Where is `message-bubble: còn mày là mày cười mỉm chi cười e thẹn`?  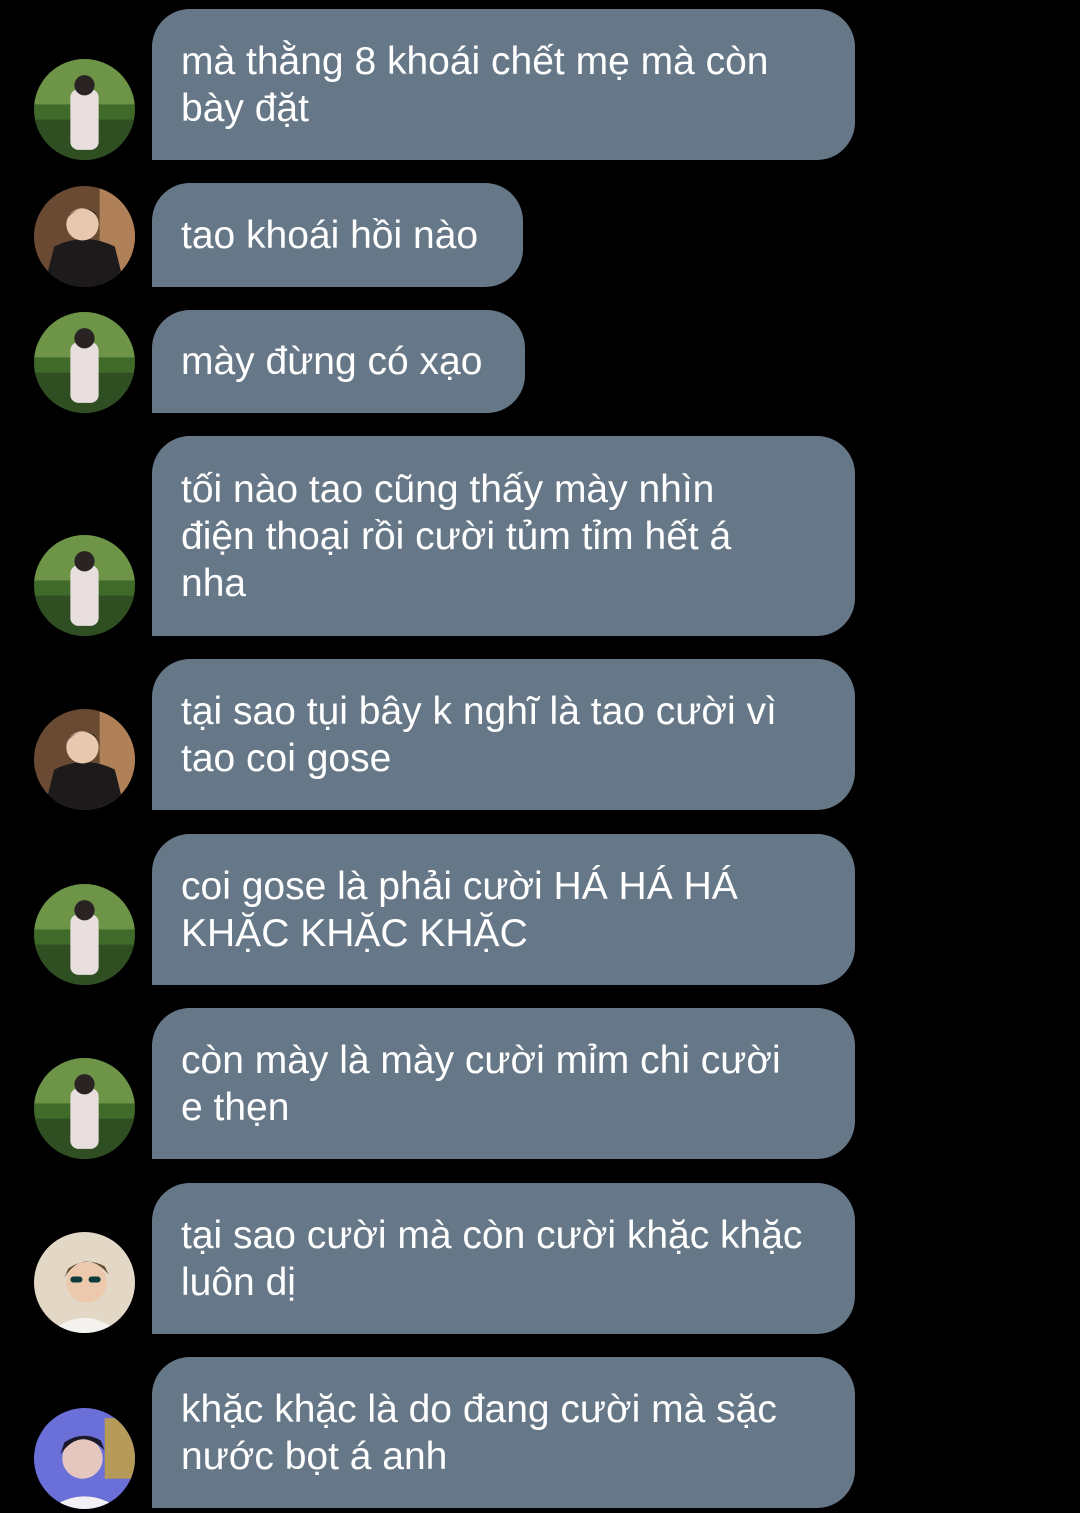 message-bubble: còn mày là mày cười mỉm chi cười e thẹn is located at coordinates (503, 1083).